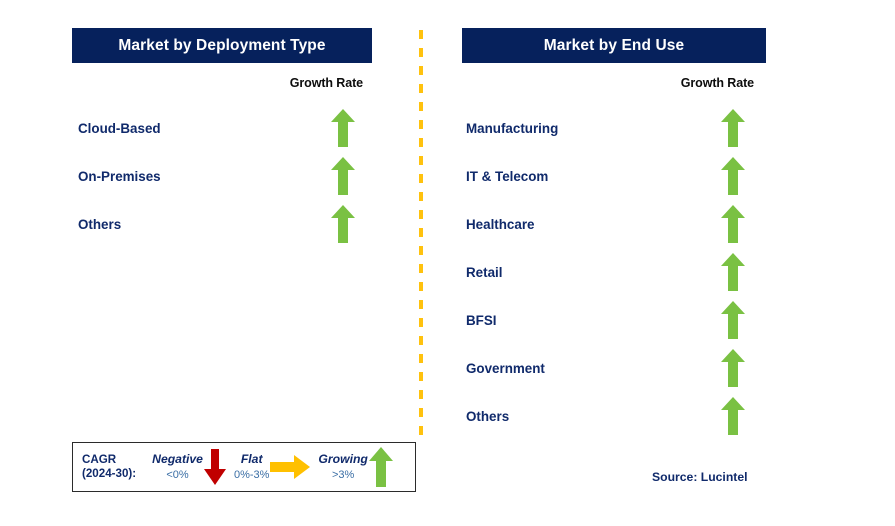  I want to click on arrow-down-icon, so click(215, 467).